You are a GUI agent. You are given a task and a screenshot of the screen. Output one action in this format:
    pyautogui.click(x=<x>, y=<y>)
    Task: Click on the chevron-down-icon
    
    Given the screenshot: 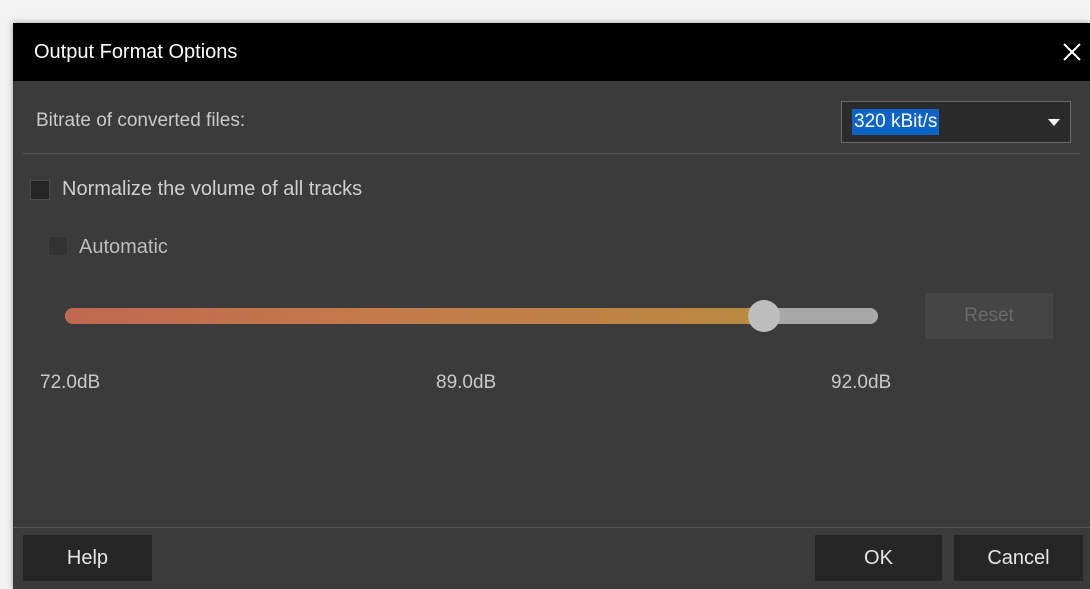 What is the action you would take?
    pyautogui.click(x=1054, y=122)
    